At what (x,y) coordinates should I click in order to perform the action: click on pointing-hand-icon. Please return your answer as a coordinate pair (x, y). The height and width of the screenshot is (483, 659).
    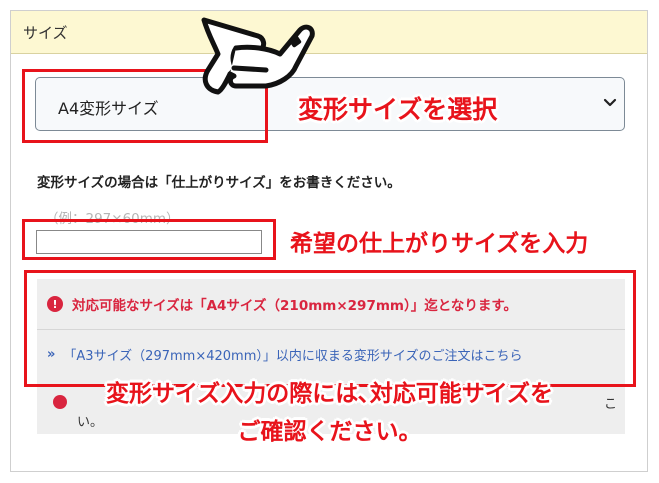
    Looking at the image, I should click on (258, 56).